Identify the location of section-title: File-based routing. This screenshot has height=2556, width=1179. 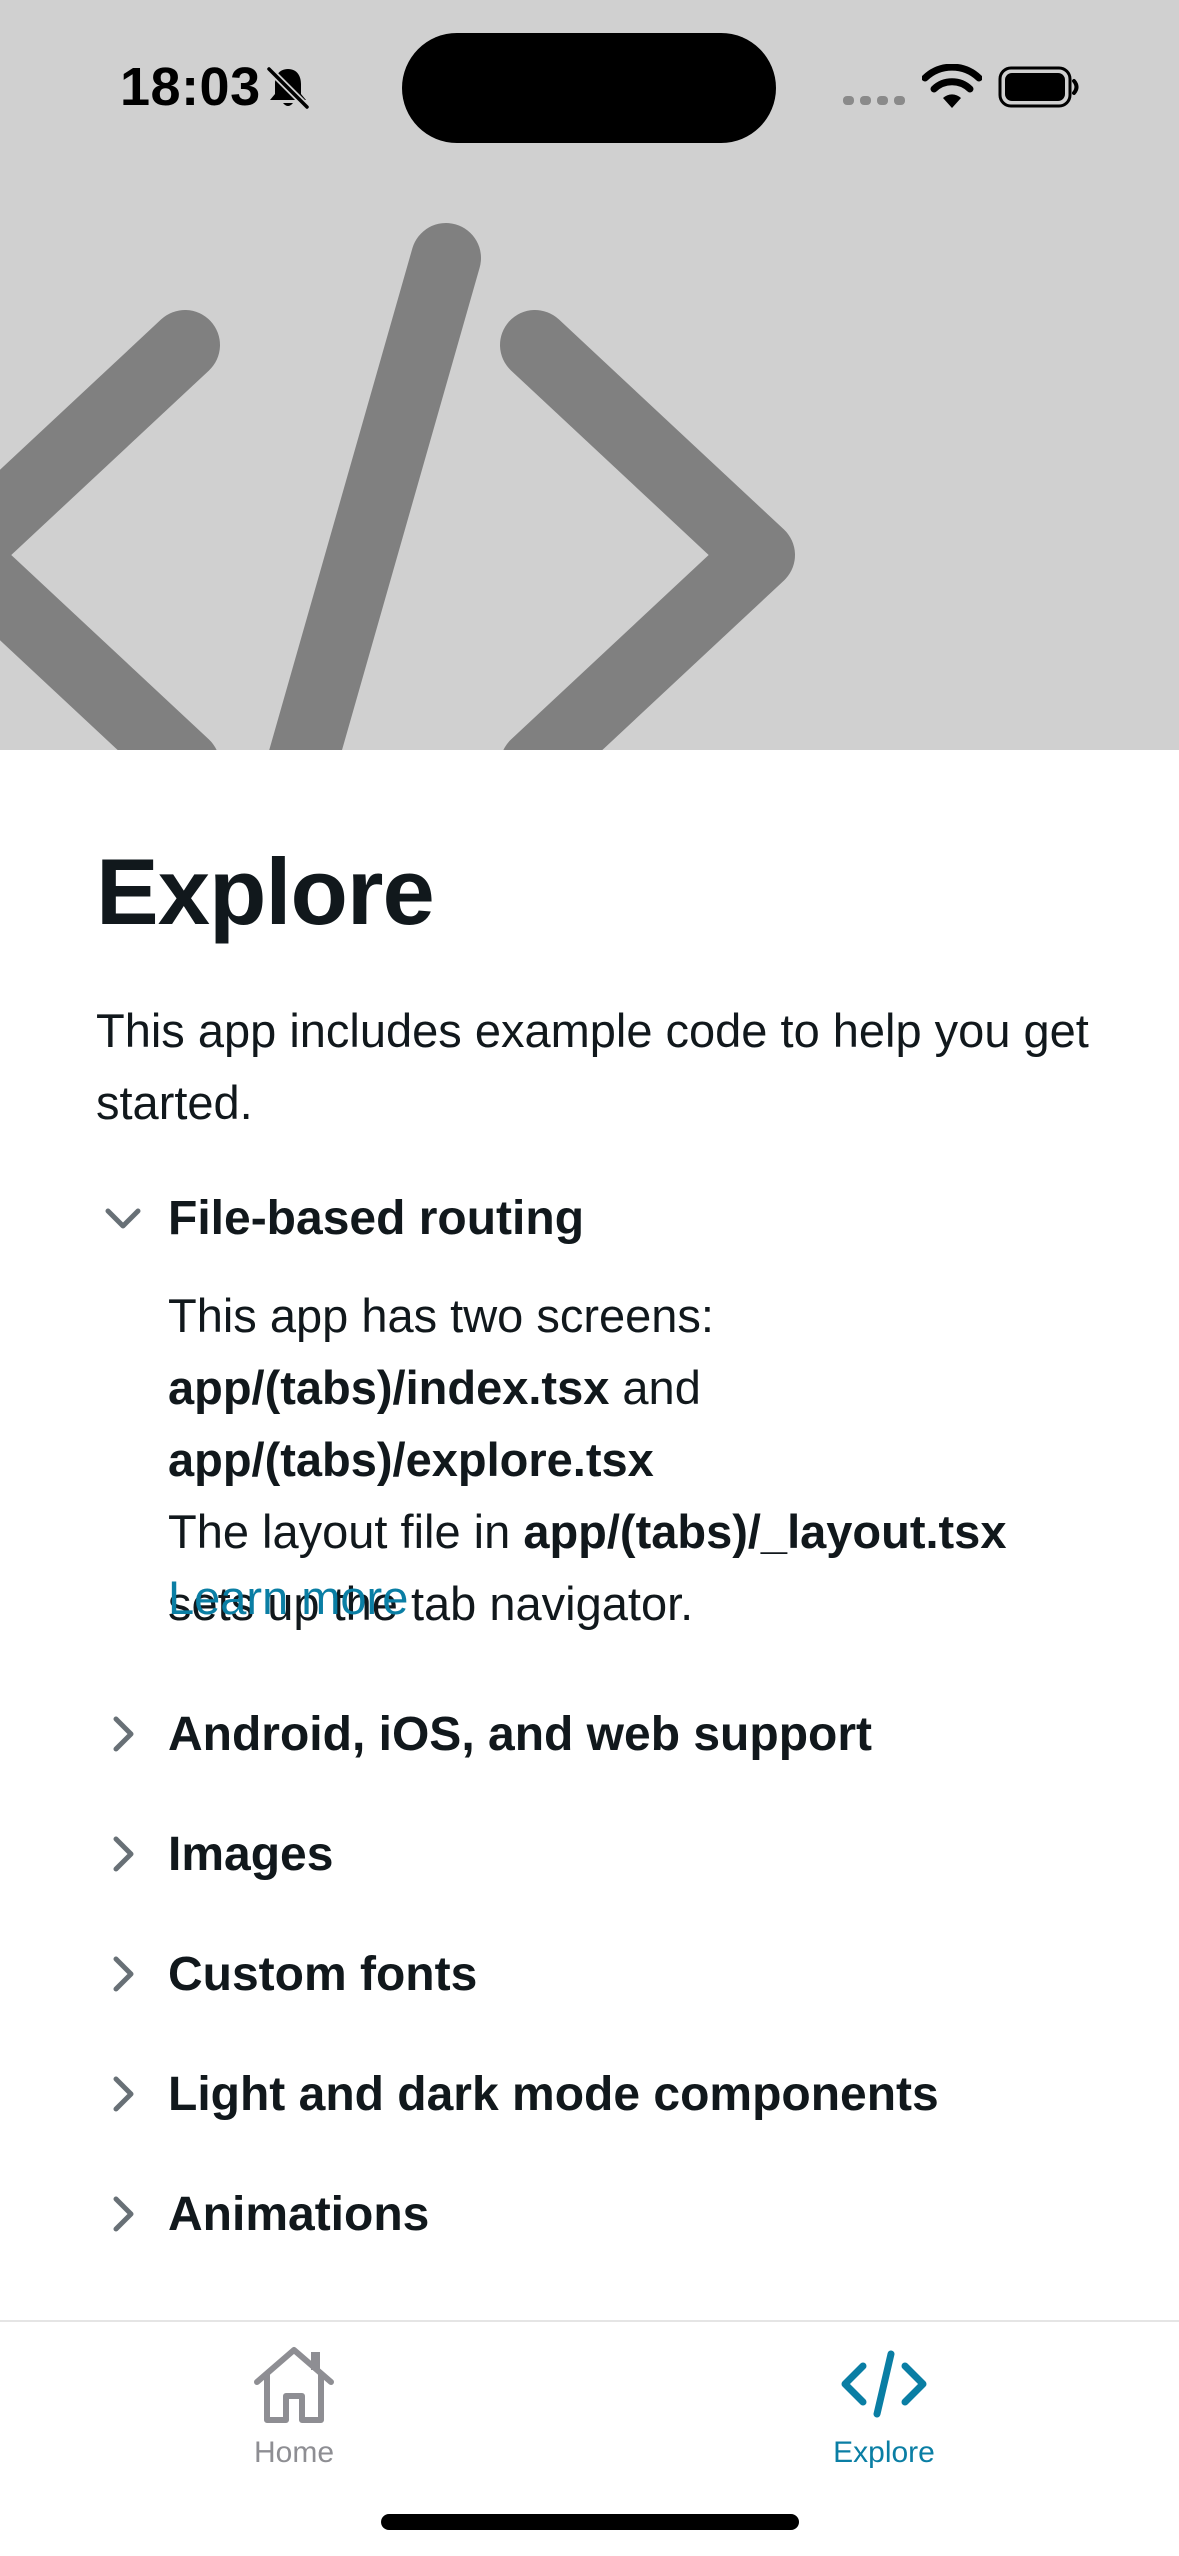
(376, 1218).